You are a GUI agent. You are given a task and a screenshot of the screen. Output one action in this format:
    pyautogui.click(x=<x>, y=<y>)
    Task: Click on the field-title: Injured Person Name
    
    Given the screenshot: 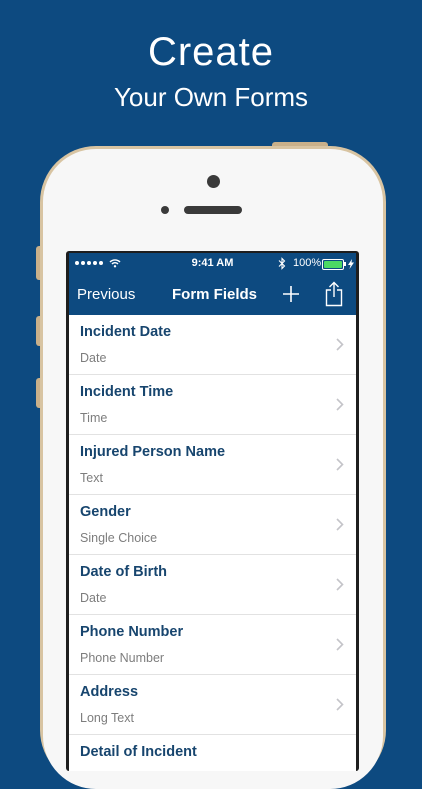 What is the action you would take?
    pyautogui.click(x=153, y=452)
    